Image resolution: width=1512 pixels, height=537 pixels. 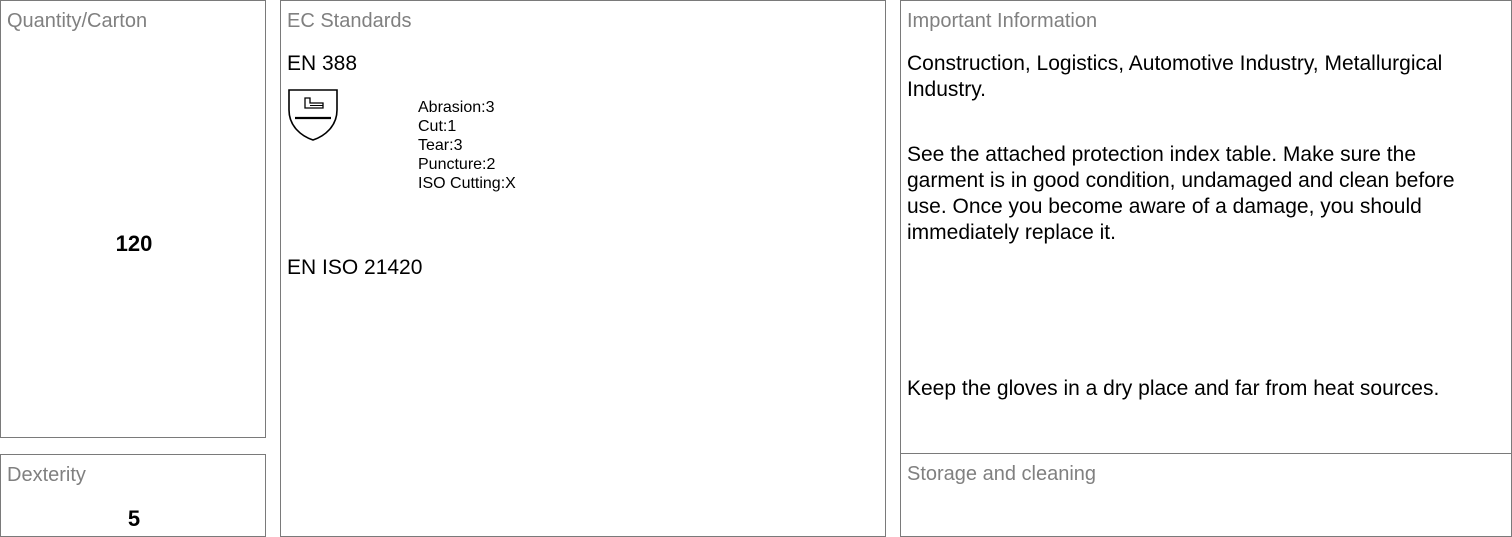 What do you see at coordinates (133, 219) in the screenshot?
I see `quantity-carton-panel: Quantity/Carton 120` at bounding box center [133, 219].